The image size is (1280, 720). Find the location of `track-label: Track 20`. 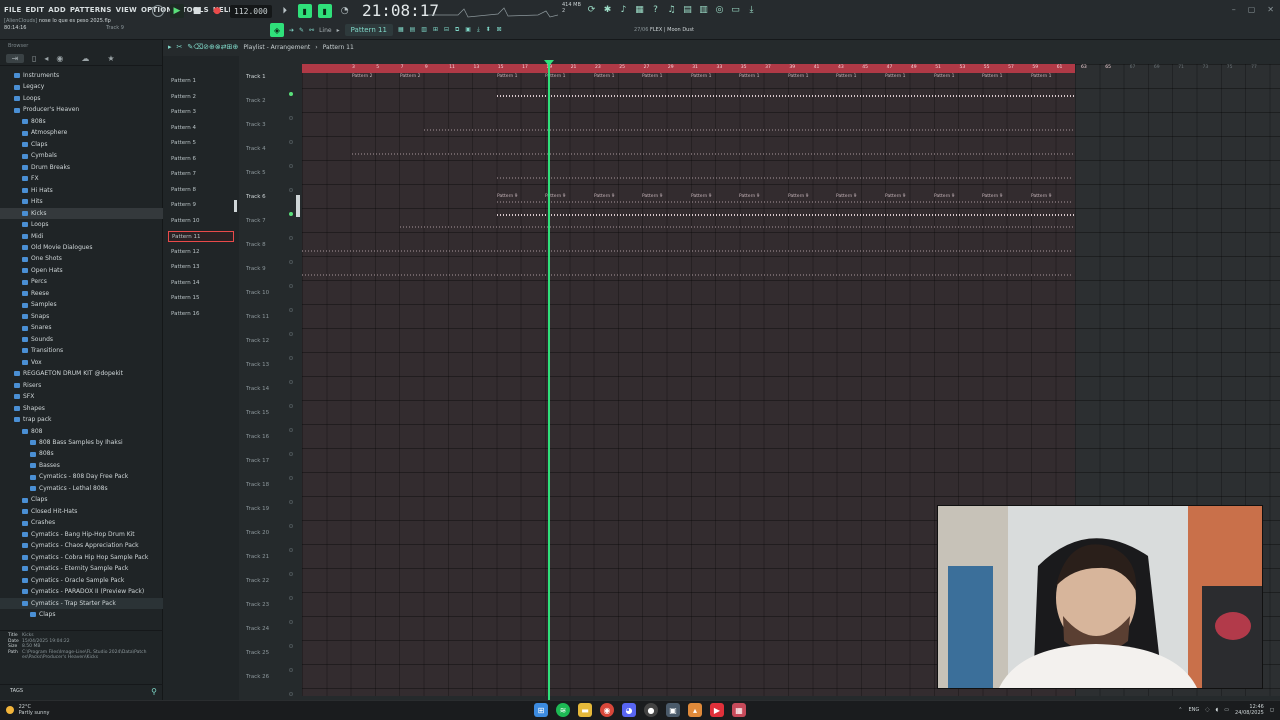

track-label: Track 20 is located at coordinates (257, 533).